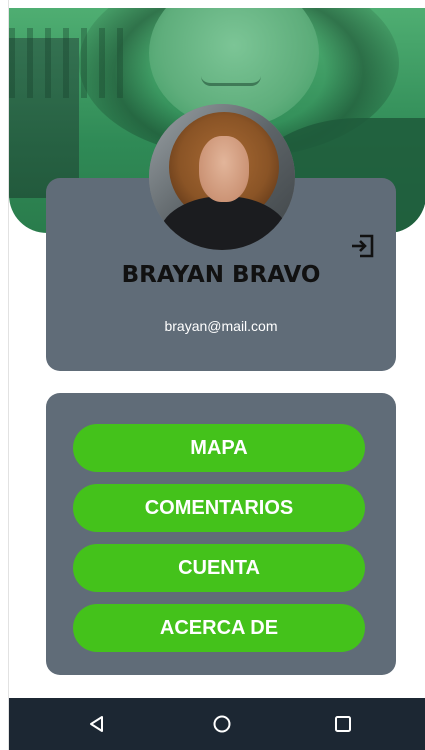  I want to click on system-navigation-bar, so click(217, 724).